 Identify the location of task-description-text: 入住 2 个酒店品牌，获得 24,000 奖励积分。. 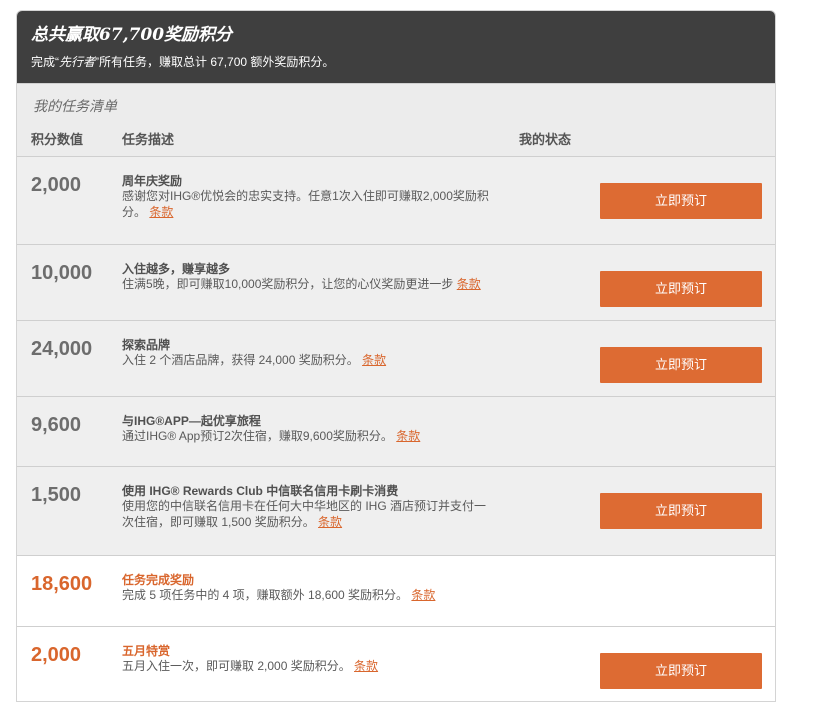
(240, 360).